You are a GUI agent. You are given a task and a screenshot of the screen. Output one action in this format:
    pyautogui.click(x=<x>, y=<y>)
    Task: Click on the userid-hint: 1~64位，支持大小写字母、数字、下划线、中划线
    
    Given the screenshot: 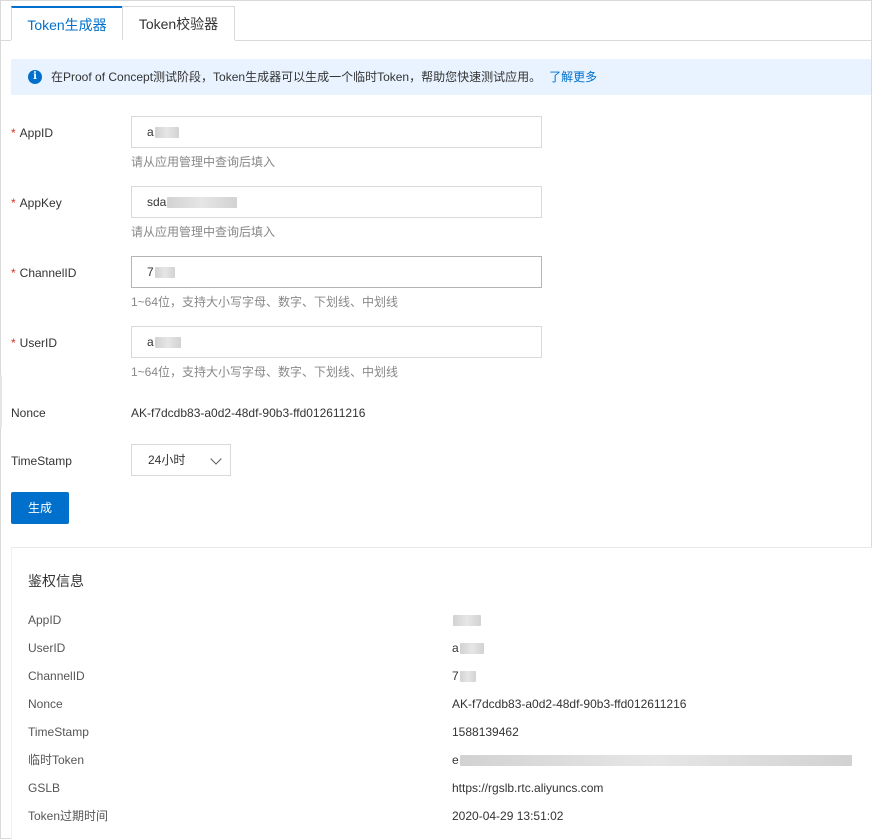 What is the action you would take?
    pyautogui.click(x=265, y=372)
    